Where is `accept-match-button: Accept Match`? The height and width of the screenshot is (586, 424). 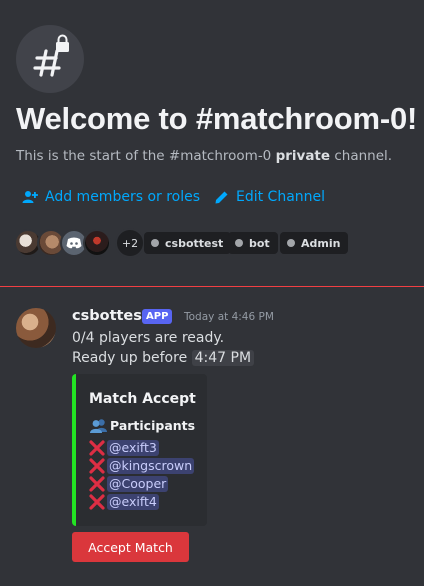
accept-match-button: Accept Match is located at coordinates (130, 547).